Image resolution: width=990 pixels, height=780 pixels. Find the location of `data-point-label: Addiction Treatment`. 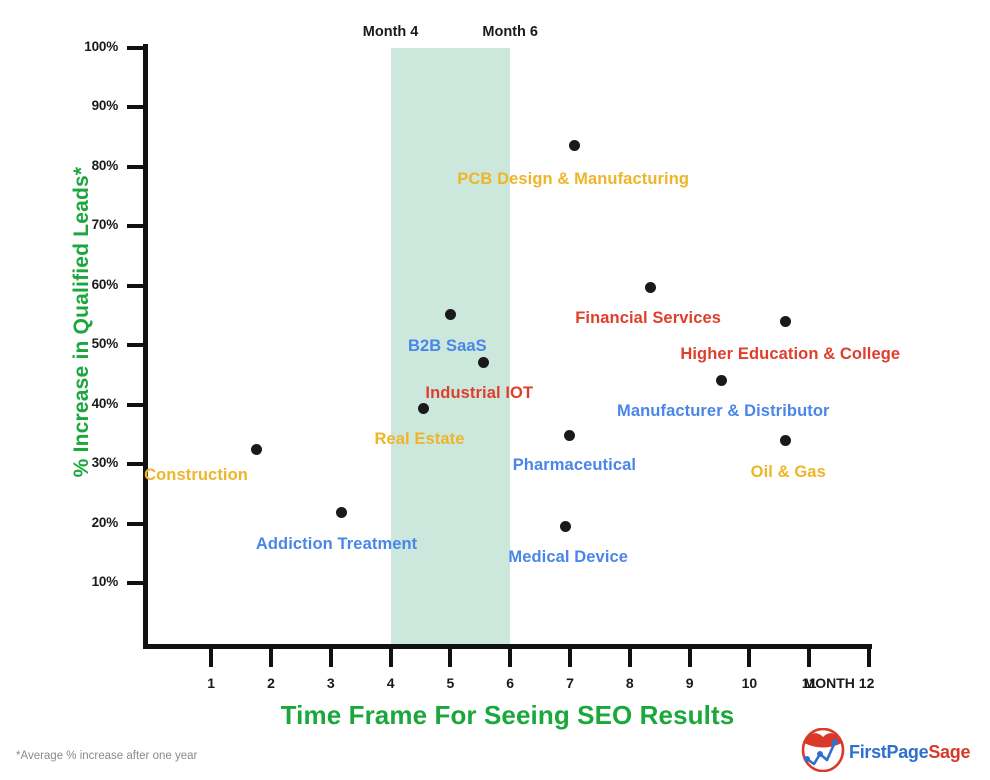

data-point-label: Addiction Treatment is located at coordinates (336, 543).